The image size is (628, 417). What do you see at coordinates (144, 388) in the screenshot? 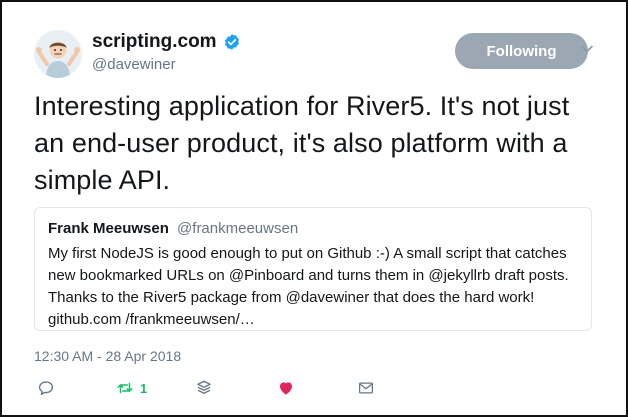
I see `retweet-count: 1` at bounding box center [144, 388].